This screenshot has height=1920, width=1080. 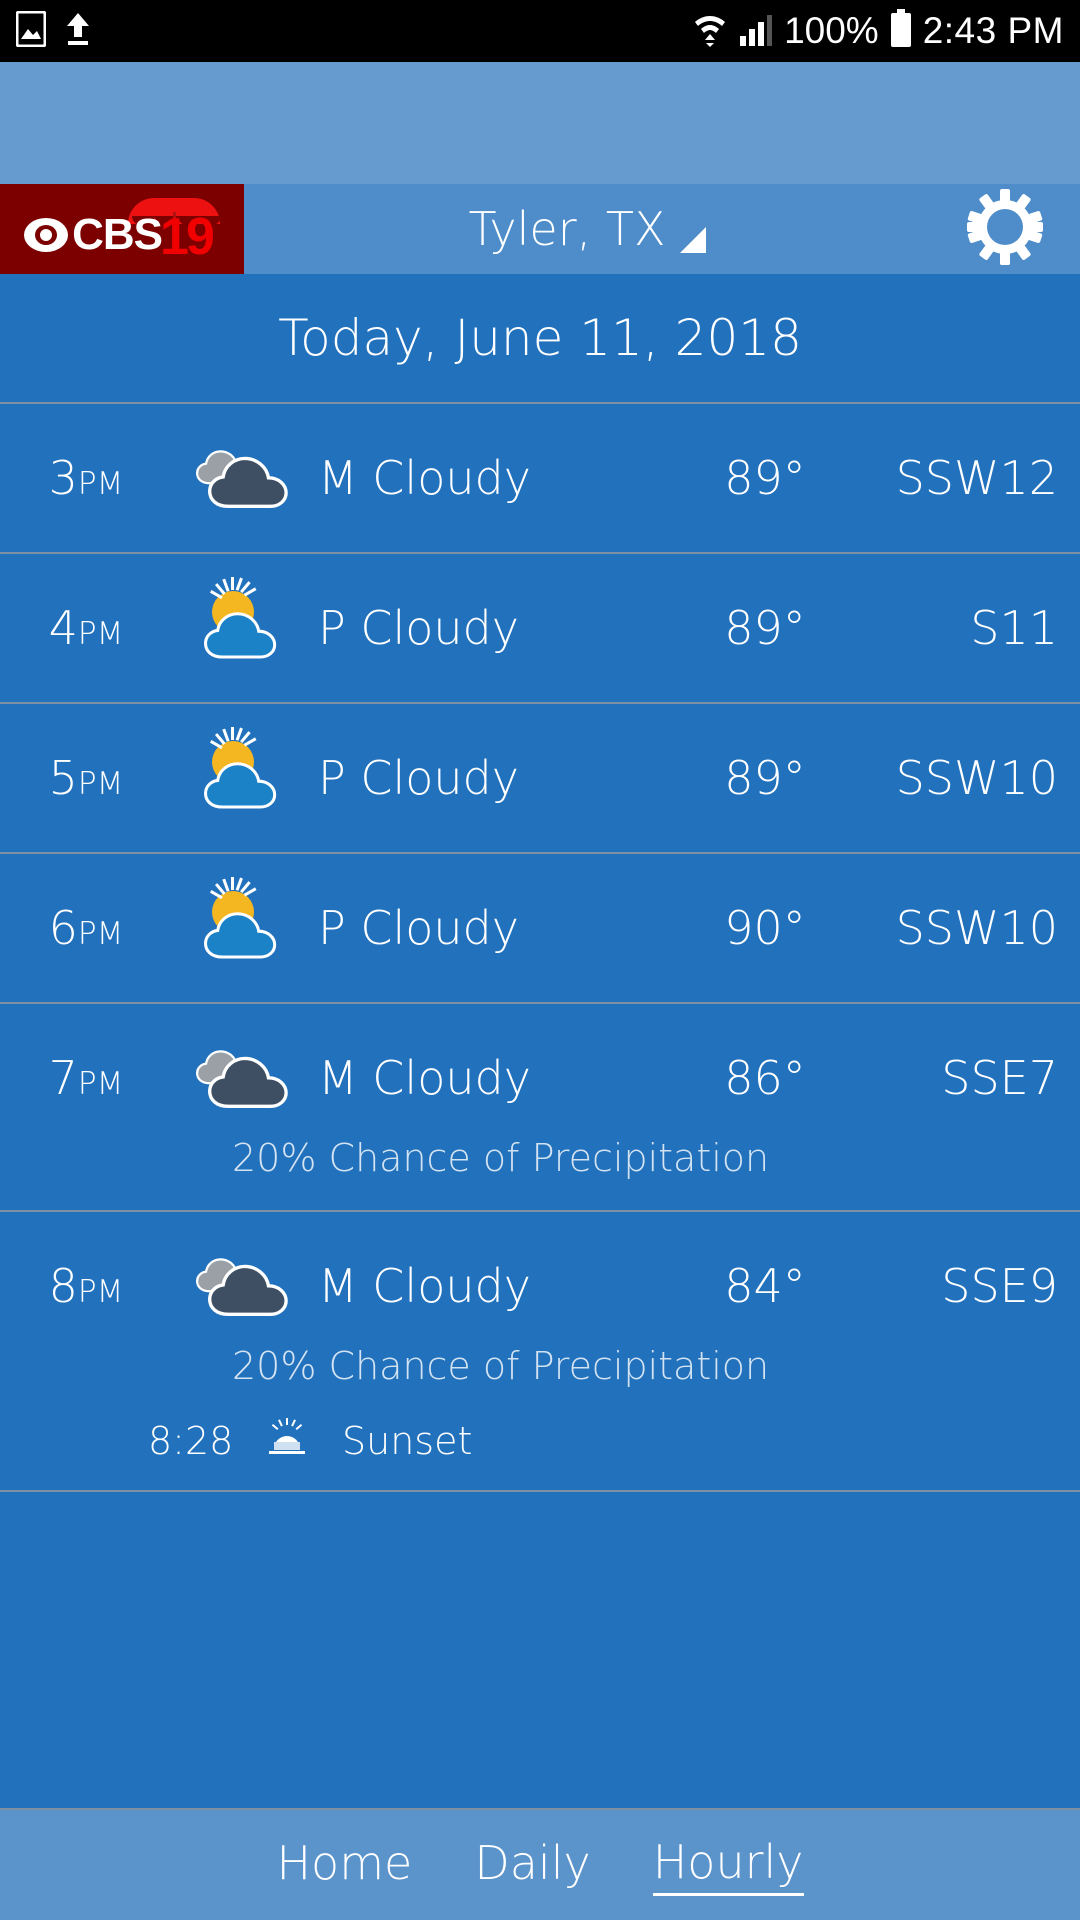 What do you see at coordinates (765, 1286) in the screenshot?
I see `temperature-label: 84°` at bounding box center [765, 1286].